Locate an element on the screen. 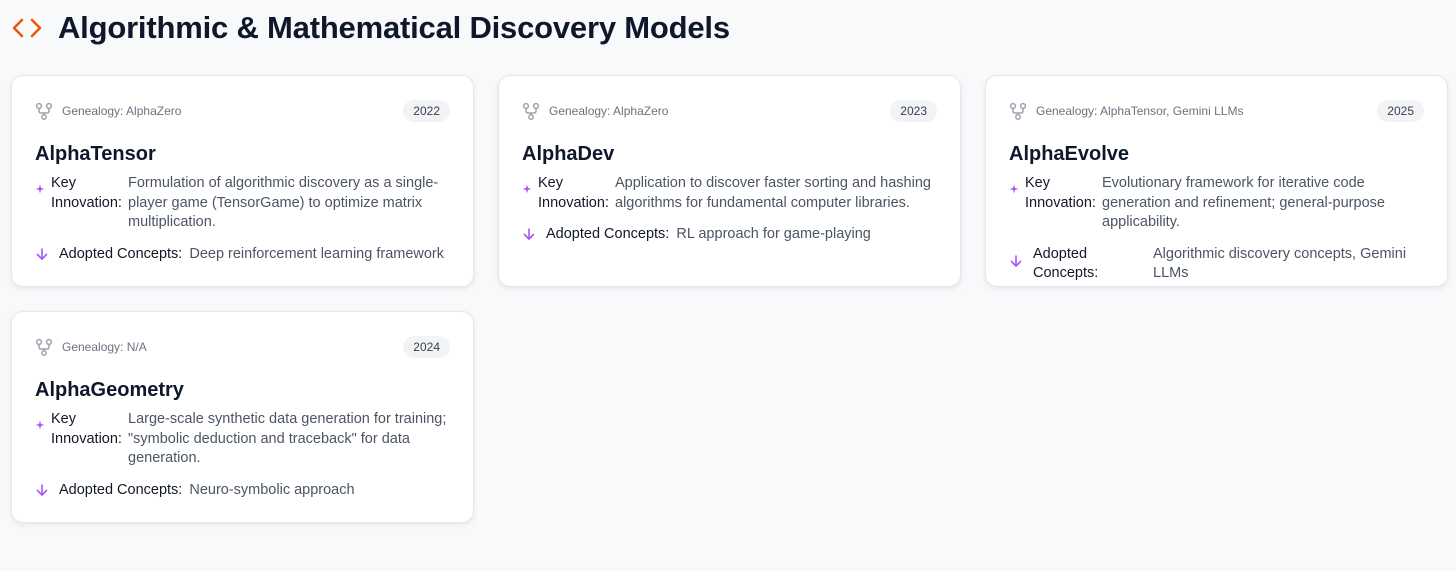 The image size is (1456, 571). genealogy-text: Genealogy: N/A is located at coordinates (104, 347).